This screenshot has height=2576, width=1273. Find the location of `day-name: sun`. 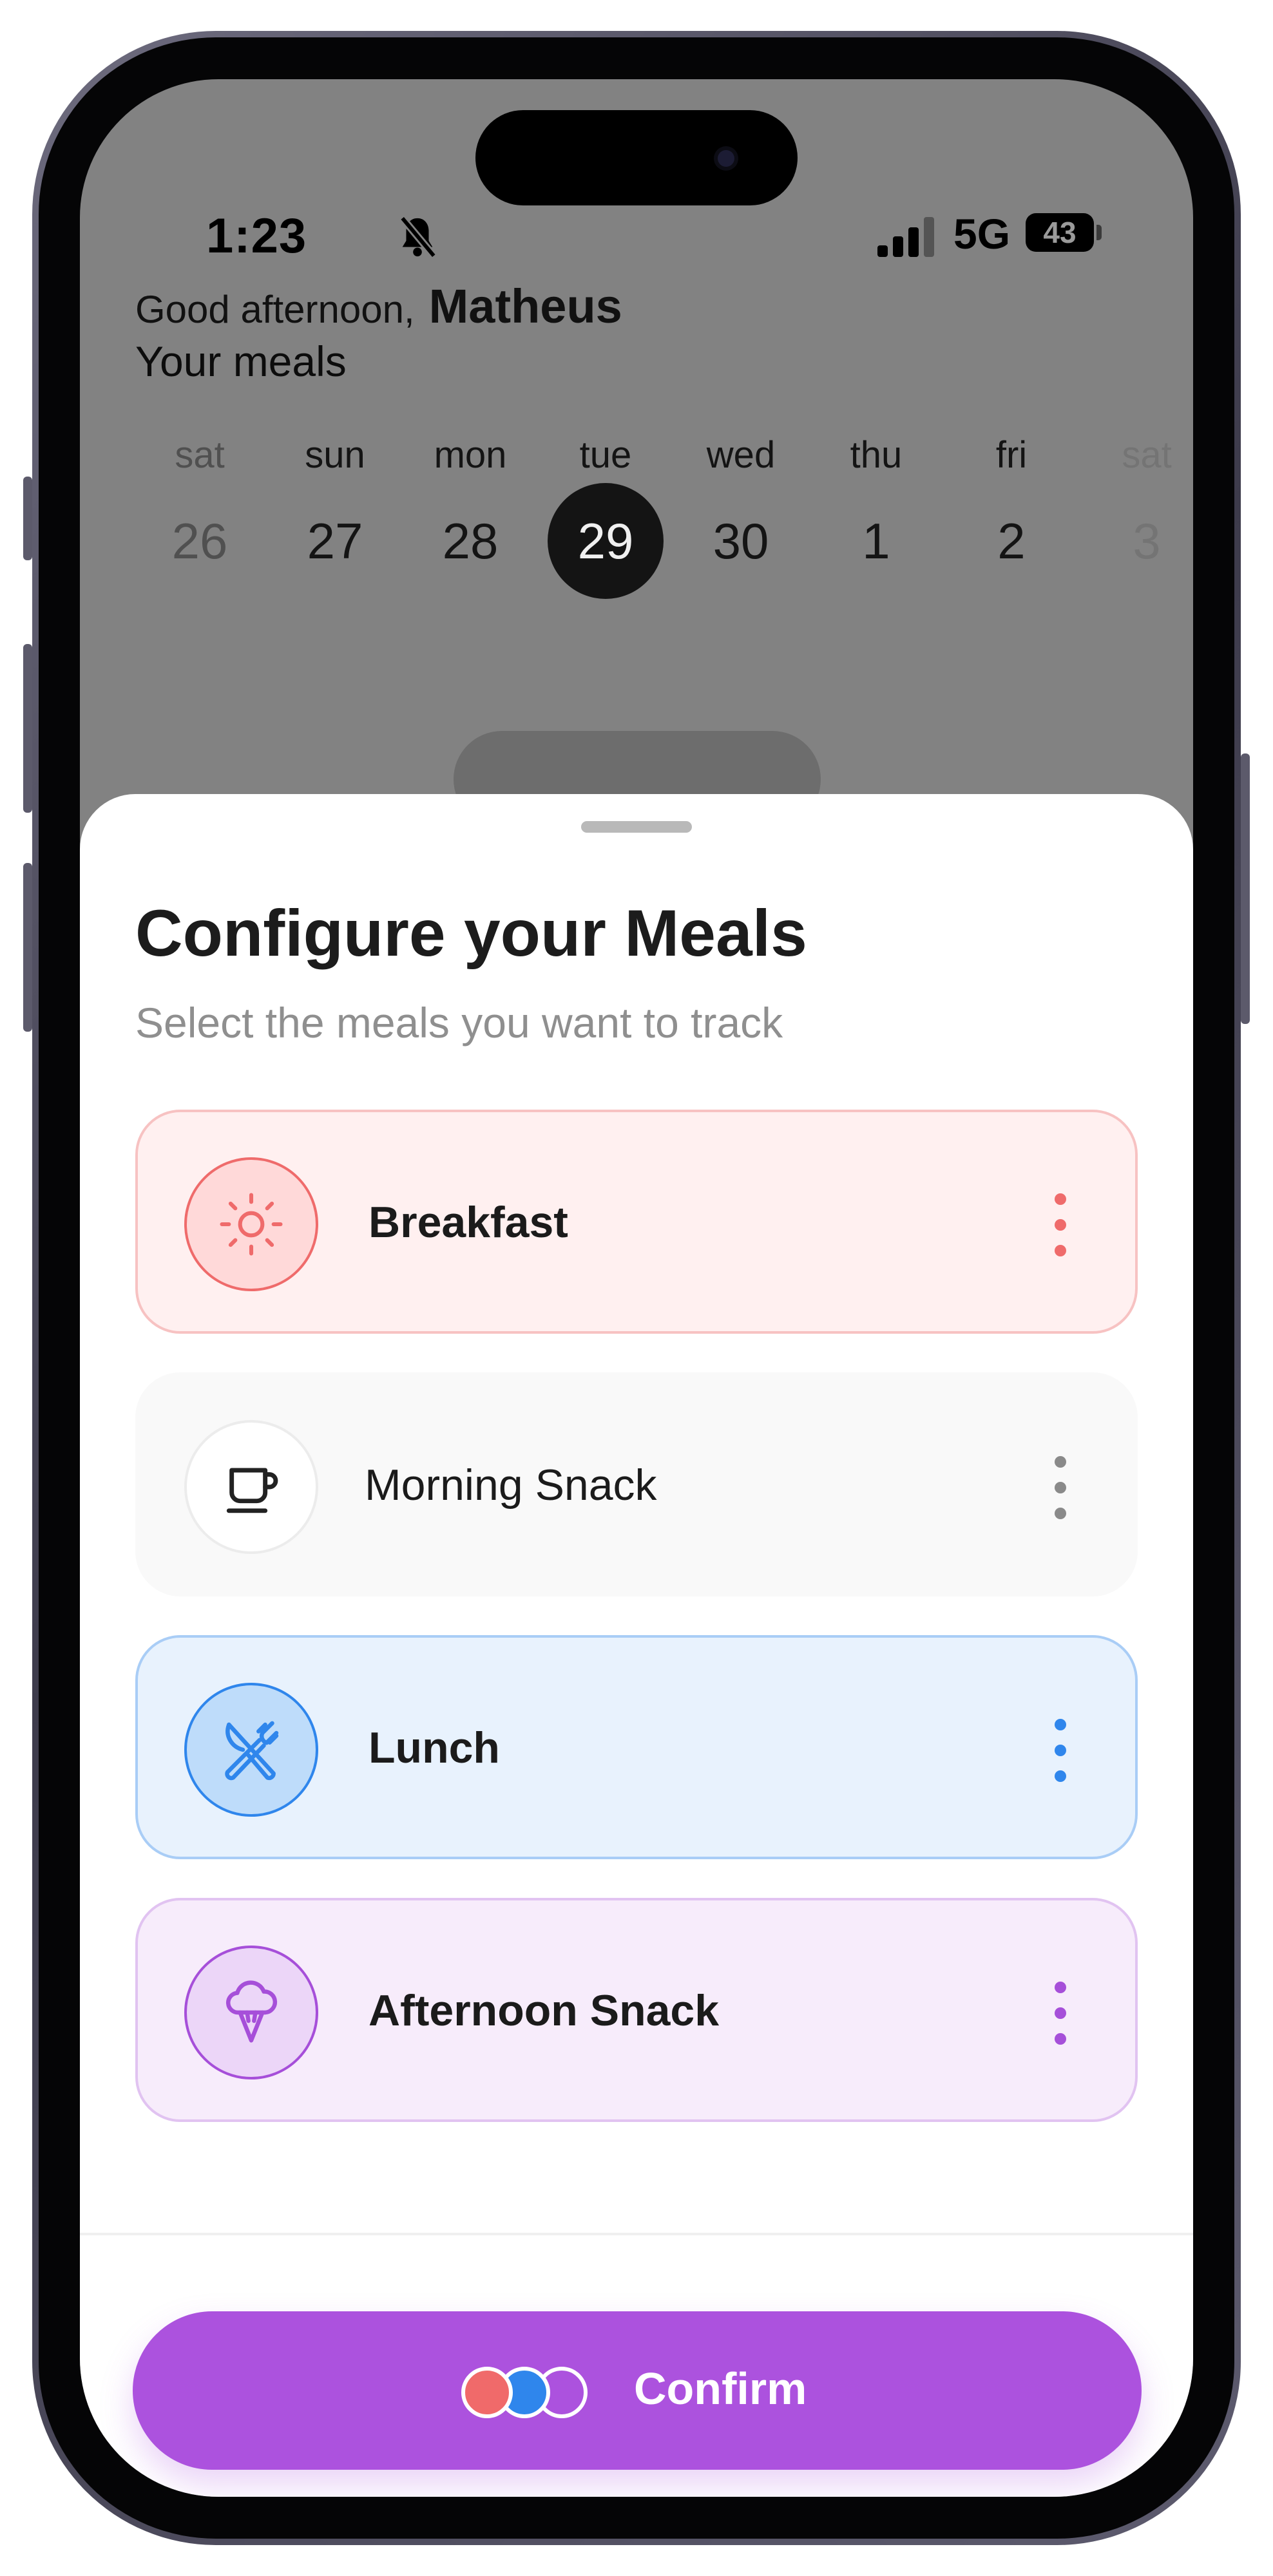

day-name: sun is located at coordinates (335, 455).